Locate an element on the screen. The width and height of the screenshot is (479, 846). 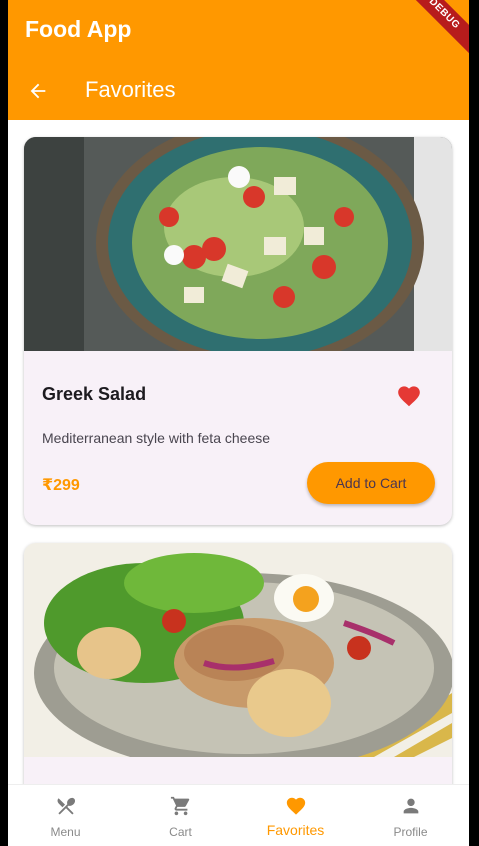
dish-description: Mediterranean style with feta cheese is located at coordinates (156, 438).